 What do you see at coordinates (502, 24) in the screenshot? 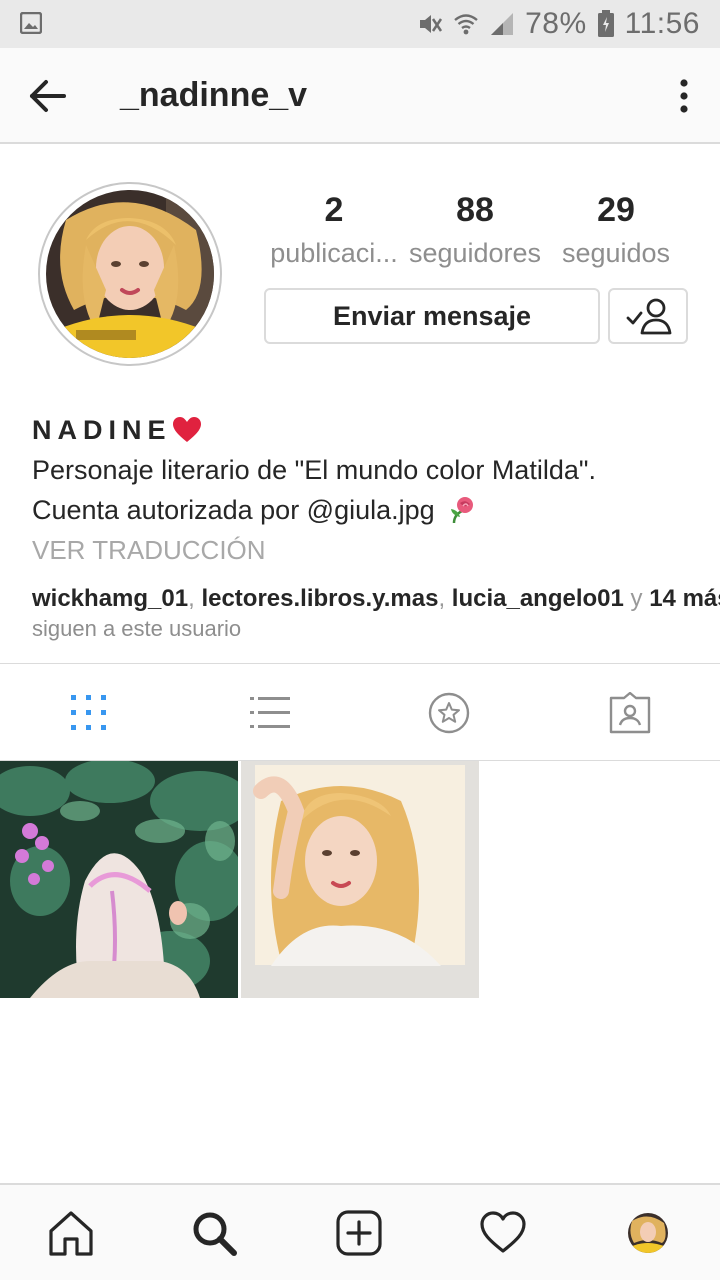
I see `signal-icon` at bounding box center [502, 24].